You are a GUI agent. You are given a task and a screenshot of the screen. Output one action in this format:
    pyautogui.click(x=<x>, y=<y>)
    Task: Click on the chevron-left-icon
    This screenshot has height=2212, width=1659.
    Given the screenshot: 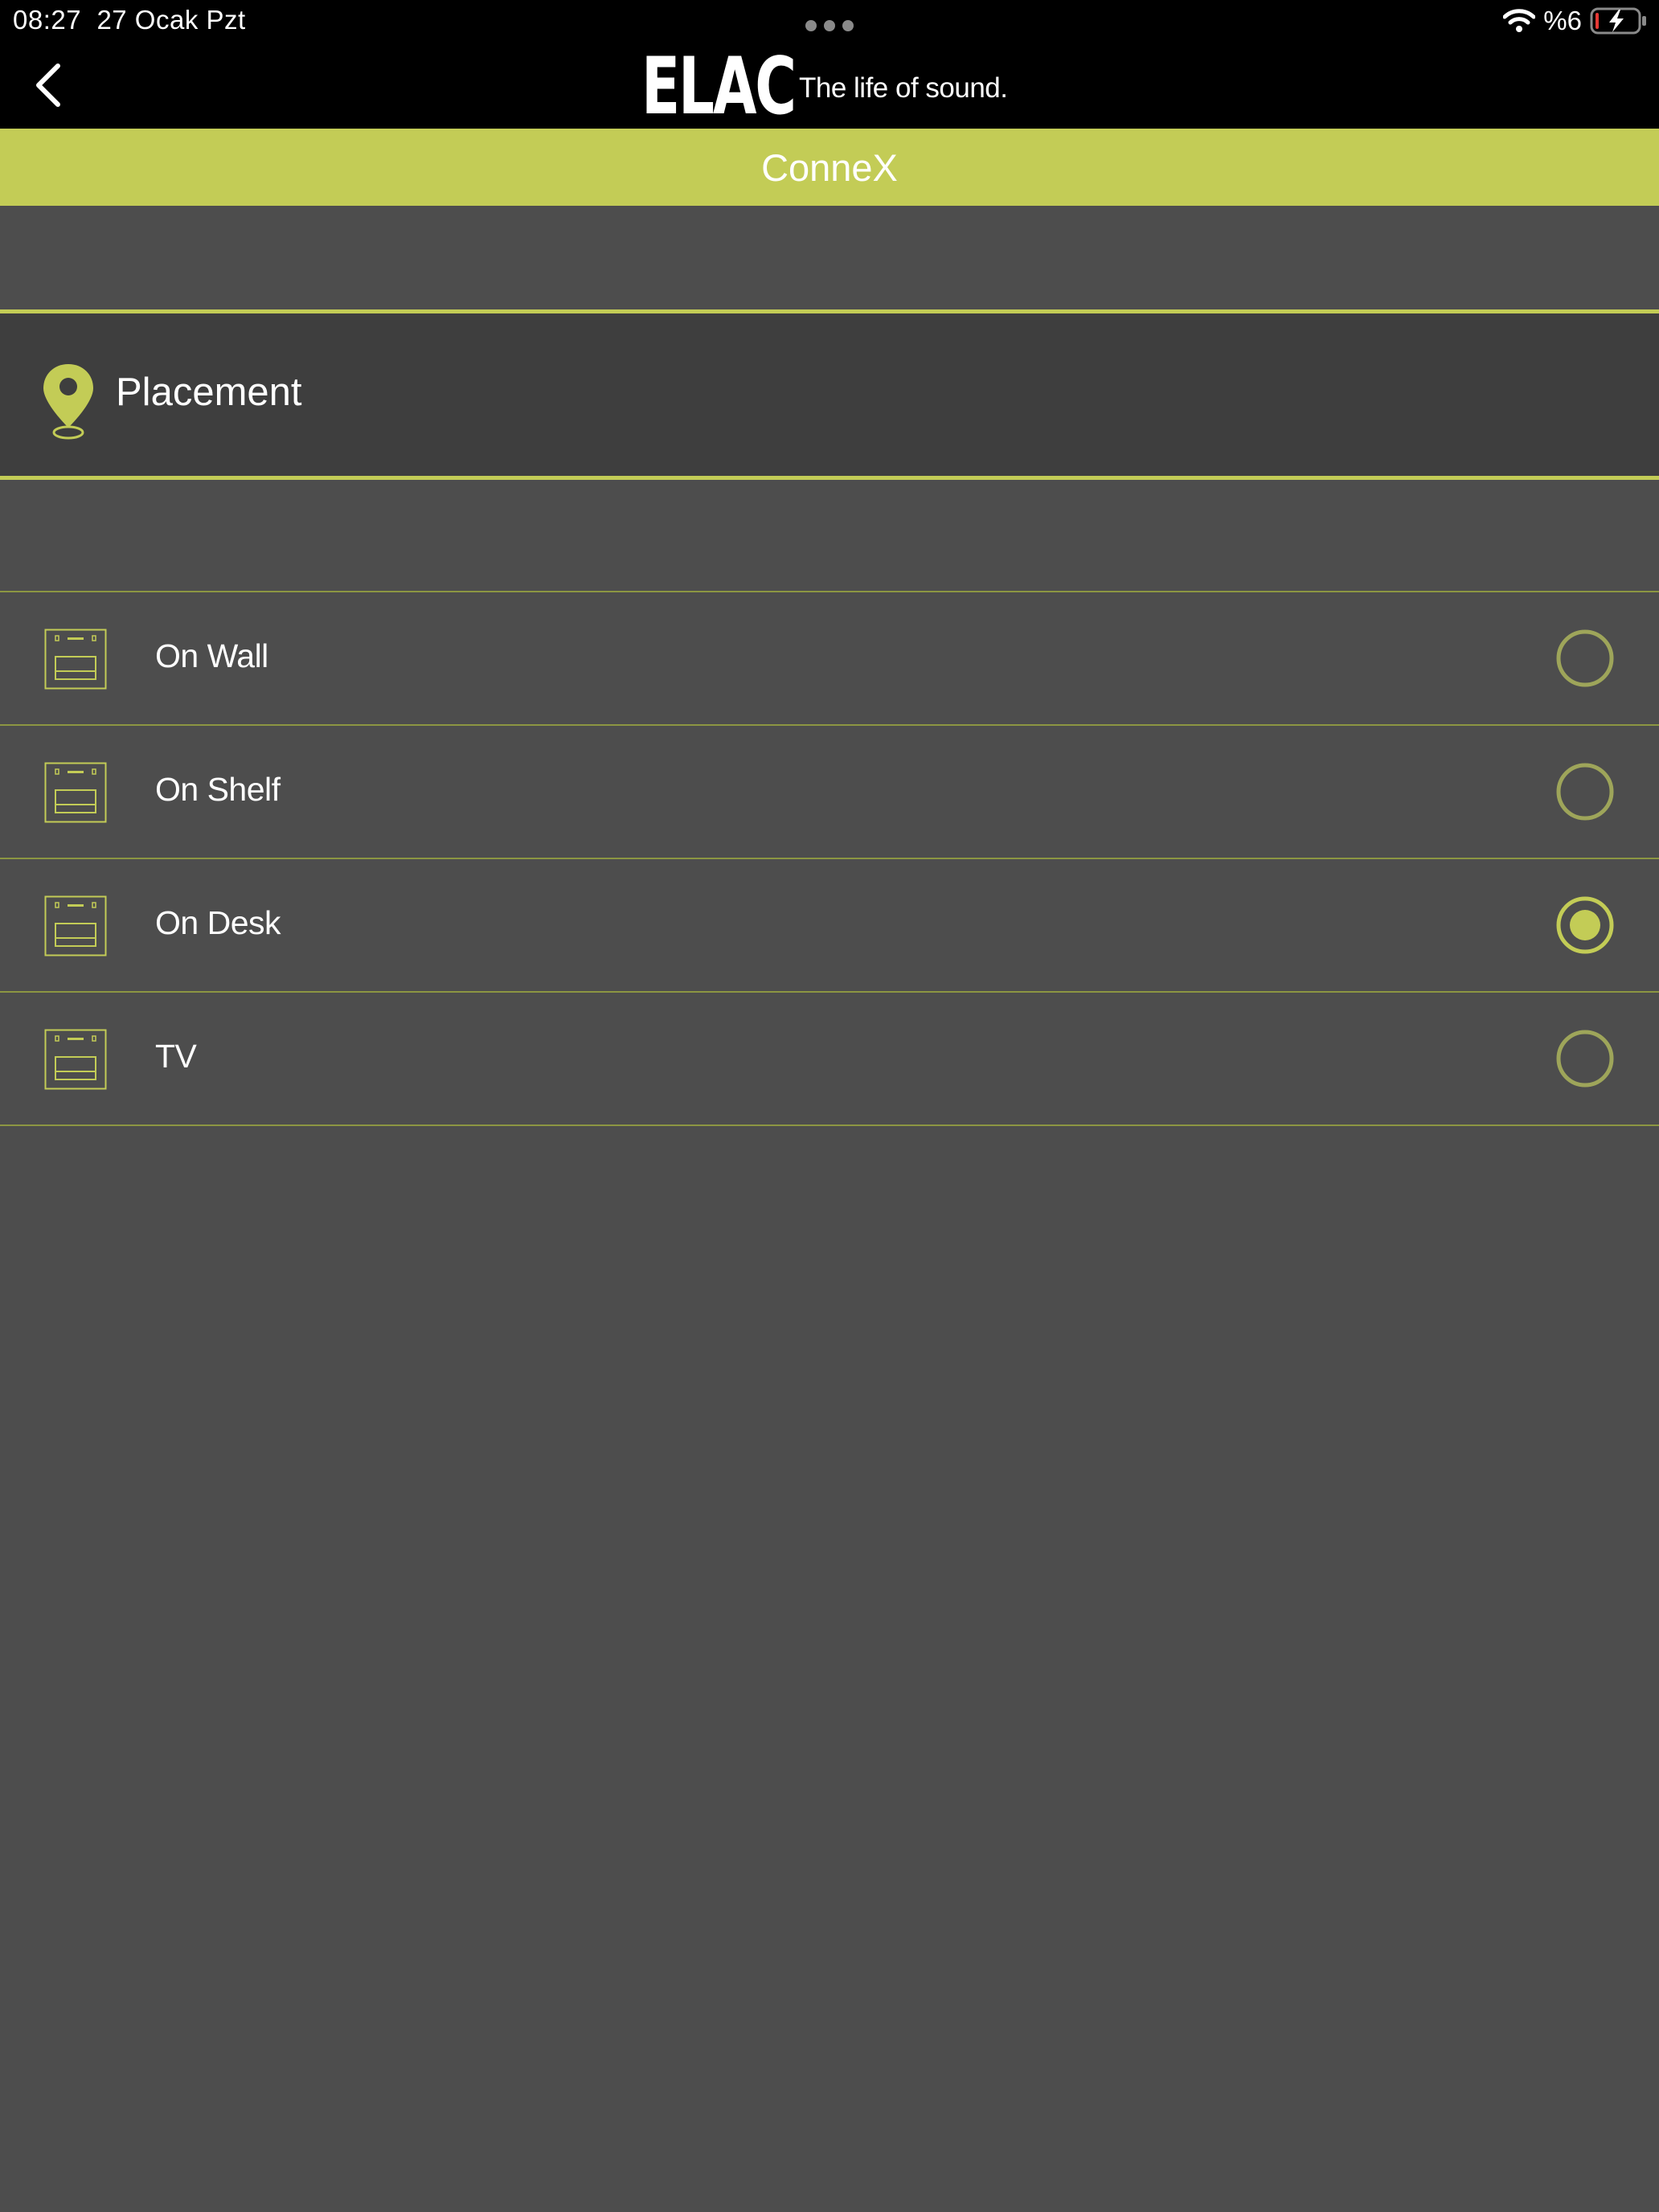 What is the action you would take?
    pyautogui.click(x=48, y=85)
    